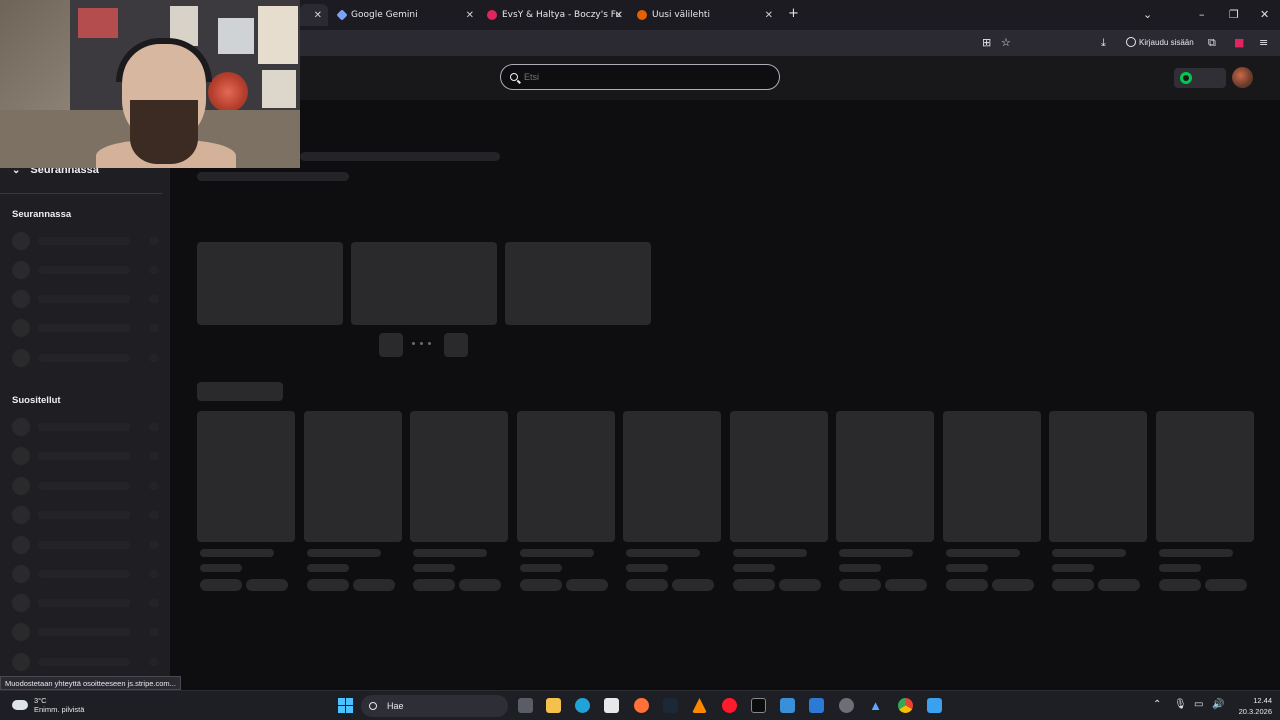 This screenshot has width=1280, height=720. Describe the element at coordinates (1202, 14) in the screenshot. I see `minimize-icon: –` at that location.